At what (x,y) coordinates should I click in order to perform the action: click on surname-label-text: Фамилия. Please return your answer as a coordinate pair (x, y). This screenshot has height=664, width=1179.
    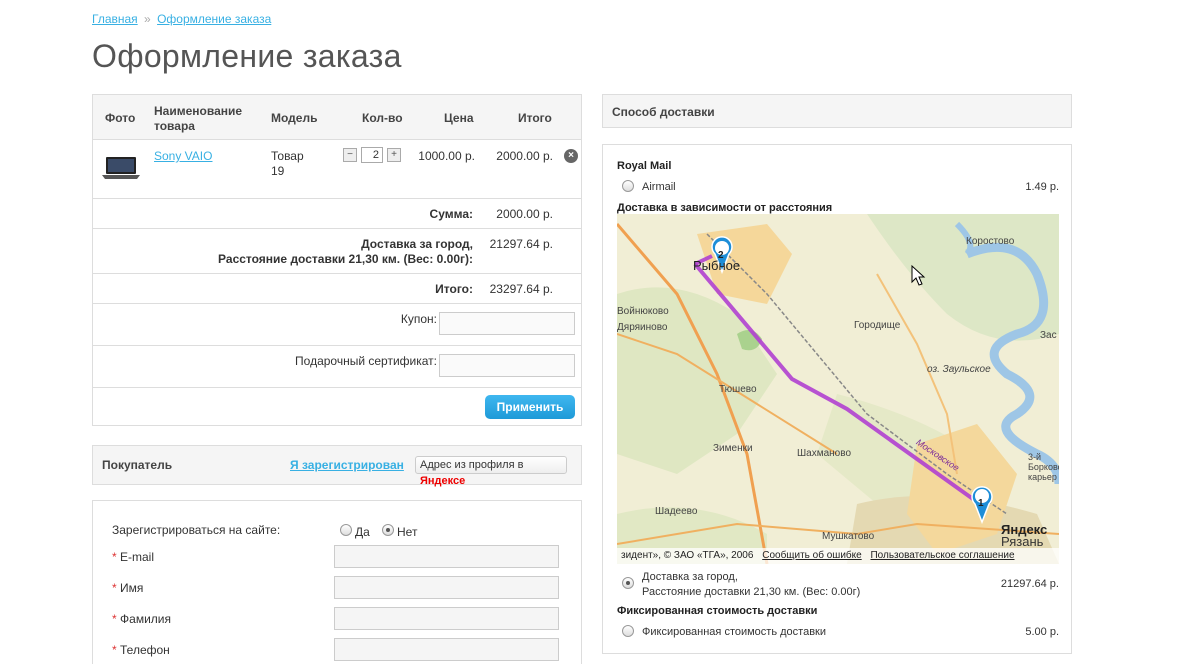
    Looking at the image, I should click on (145, 619).